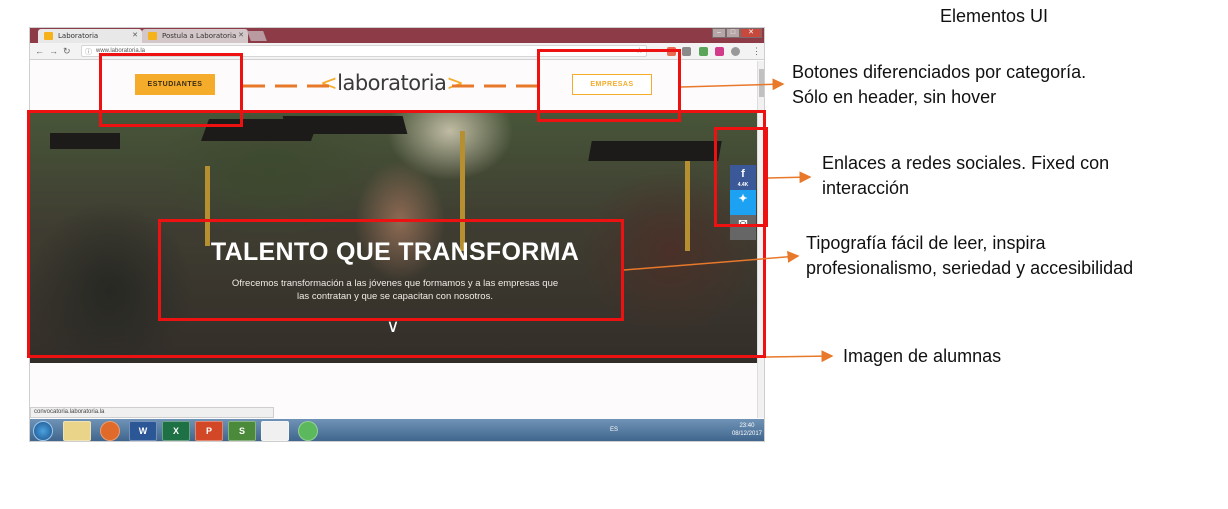  Describe the element at coordinates (799, 356) in the screenshot. I see `arrow-image` at that location.